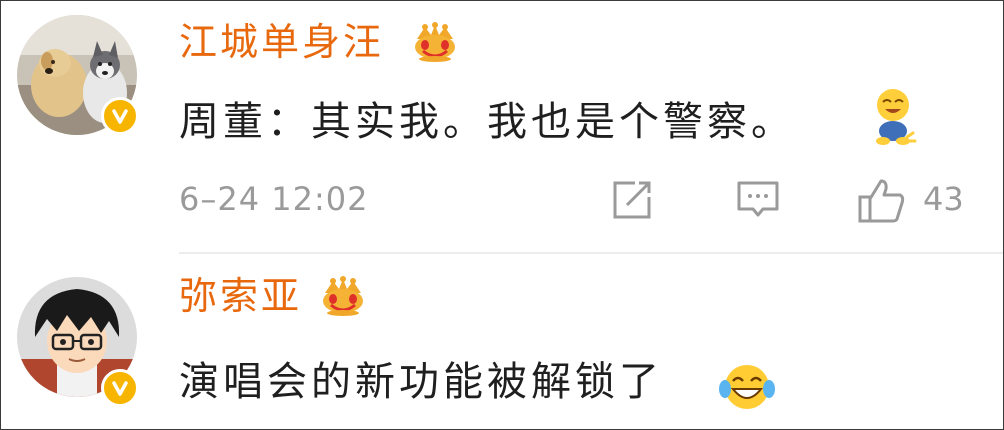  What do you see at coordinates (632, 200) in the screenshot?
I see `share-icon` at bounding box center [632, 200].